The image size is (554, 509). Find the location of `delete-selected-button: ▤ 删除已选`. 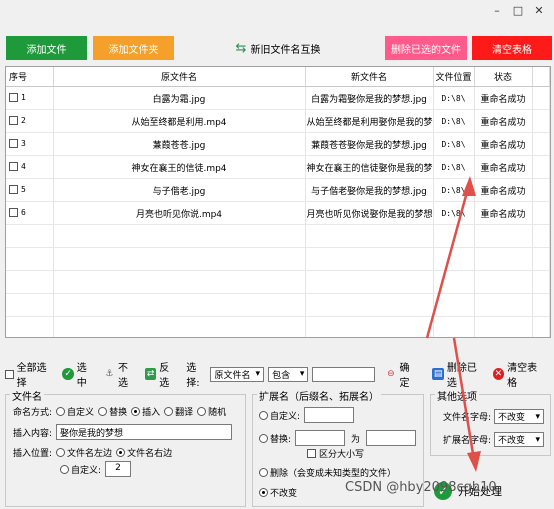

delete-selected-button: ▤ 删除已选 is located at coordinates (458, 374).